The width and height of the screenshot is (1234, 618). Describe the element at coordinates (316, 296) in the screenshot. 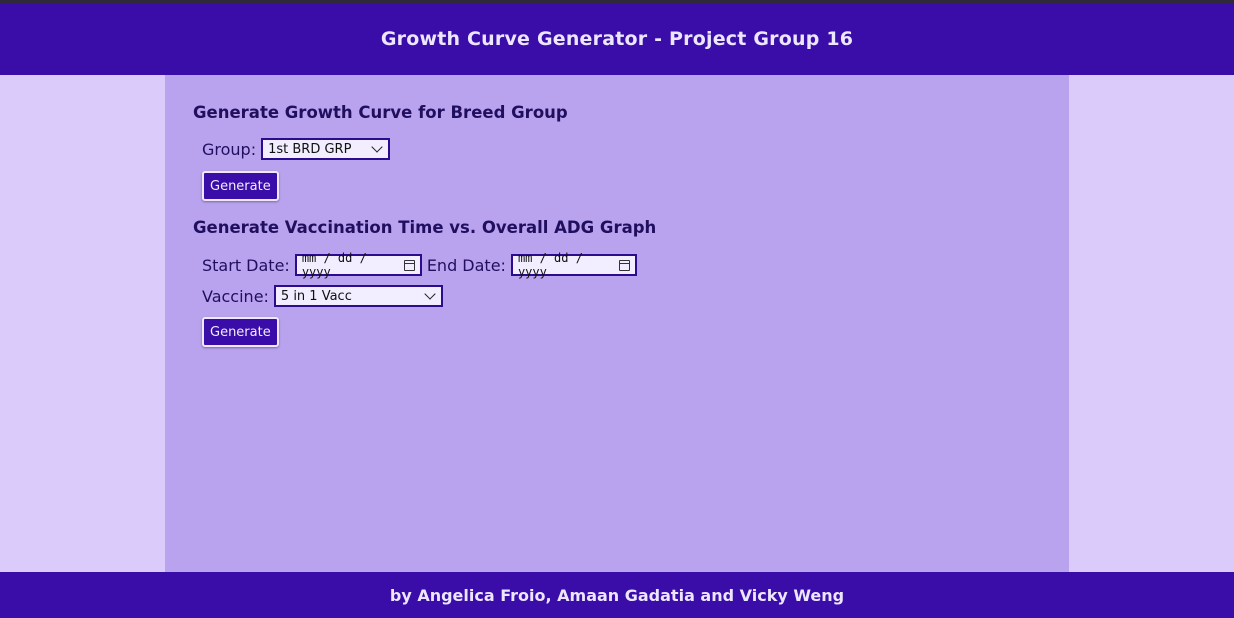

I see `vaccine-select-value: 5 in 1 Vacc` at that location.